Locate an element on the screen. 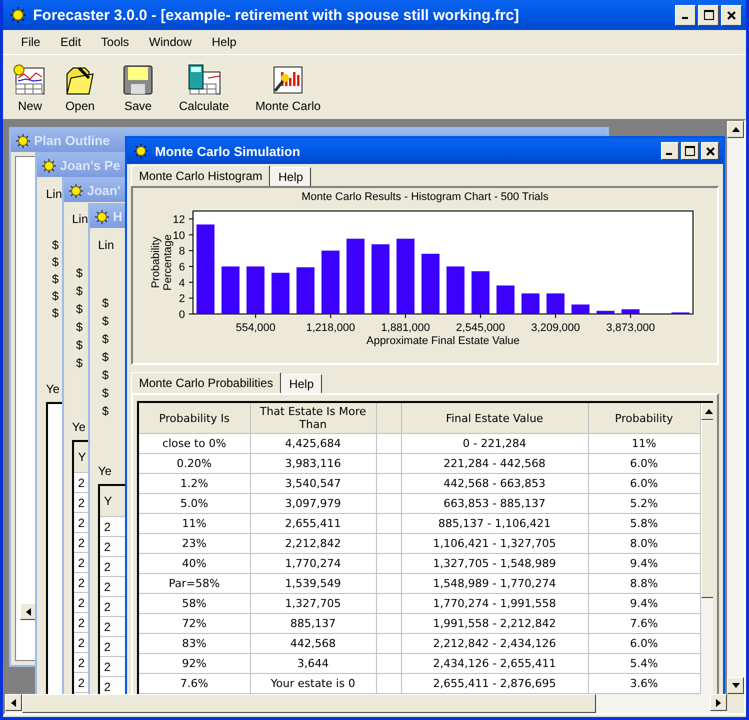 The width and height of the screenshot is (749, 720). window-title: H is located at coordinates (117, 216).